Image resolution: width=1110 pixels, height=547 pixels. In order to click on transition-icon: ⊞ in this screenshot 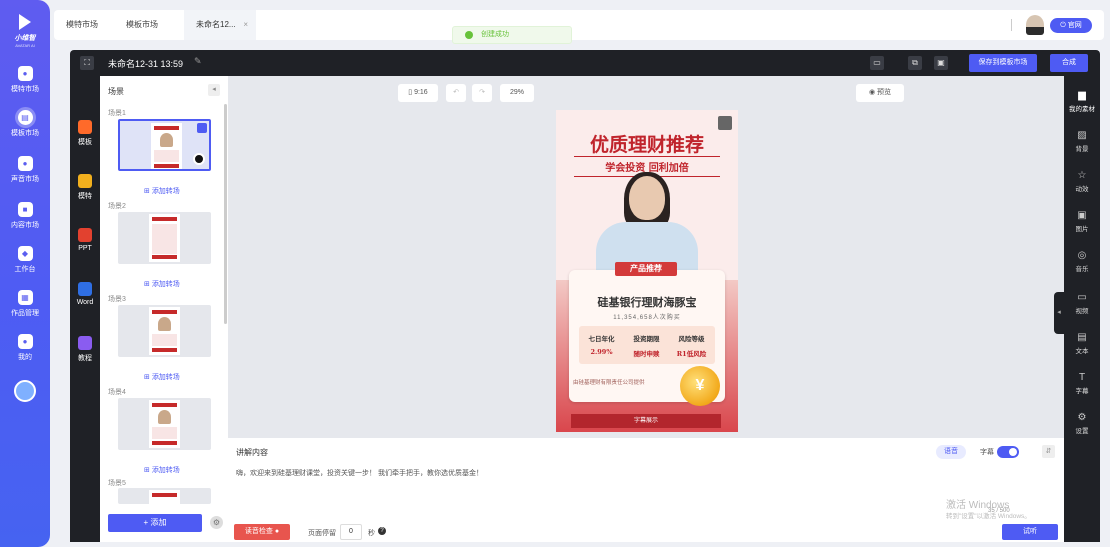, I will do `click(148, 470)`.